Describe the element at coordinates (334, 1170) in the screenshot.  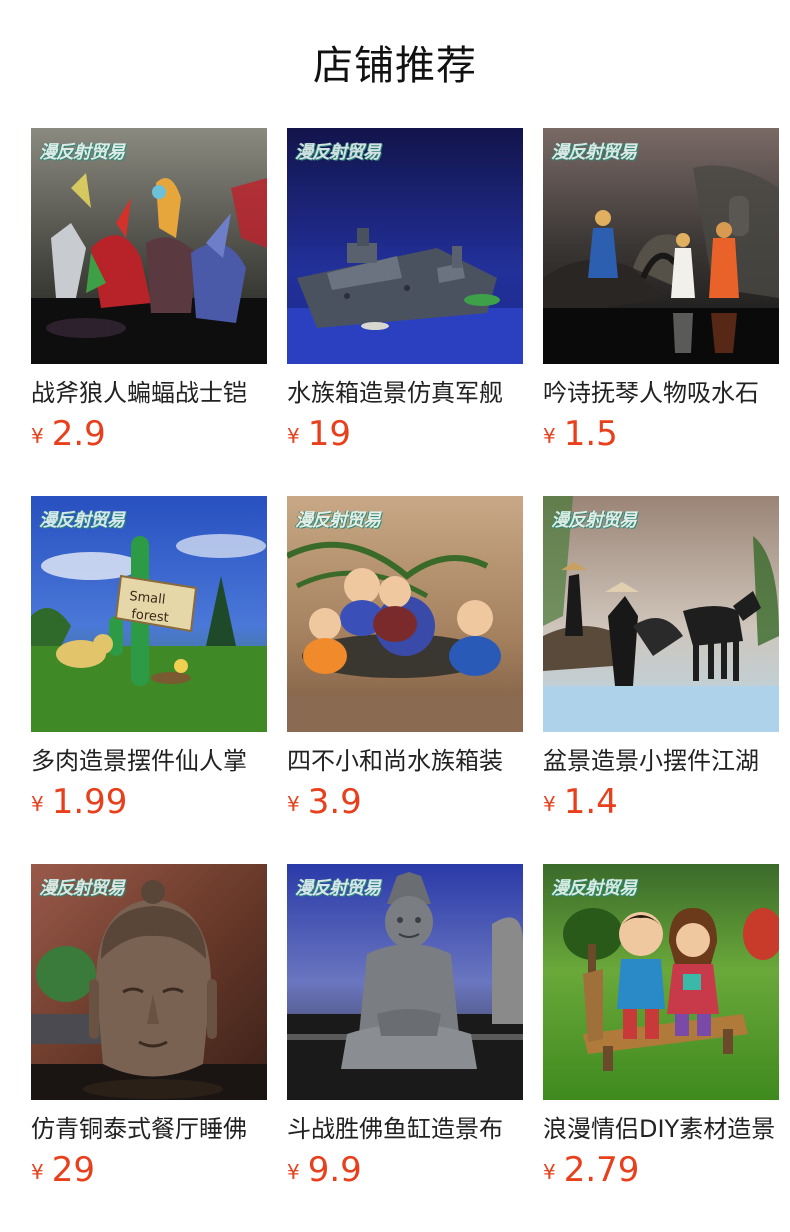
I see `price-amount: 9.9` at that location.